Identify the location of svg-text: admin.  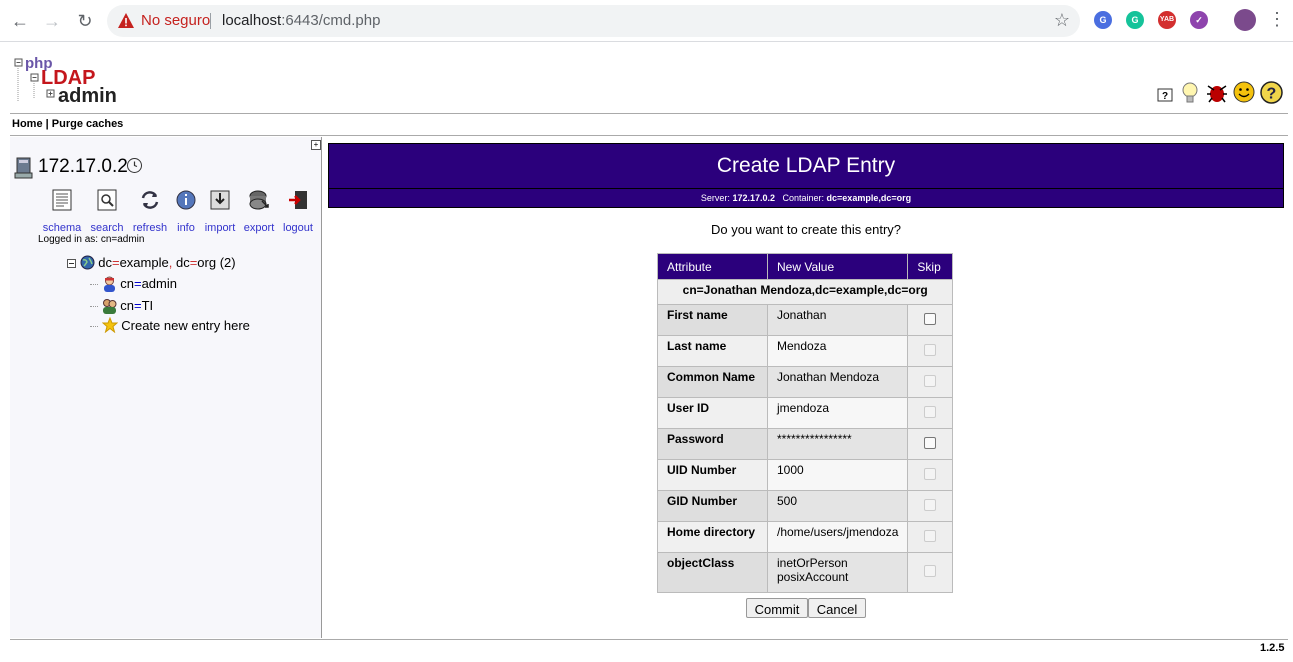
(87, 95).